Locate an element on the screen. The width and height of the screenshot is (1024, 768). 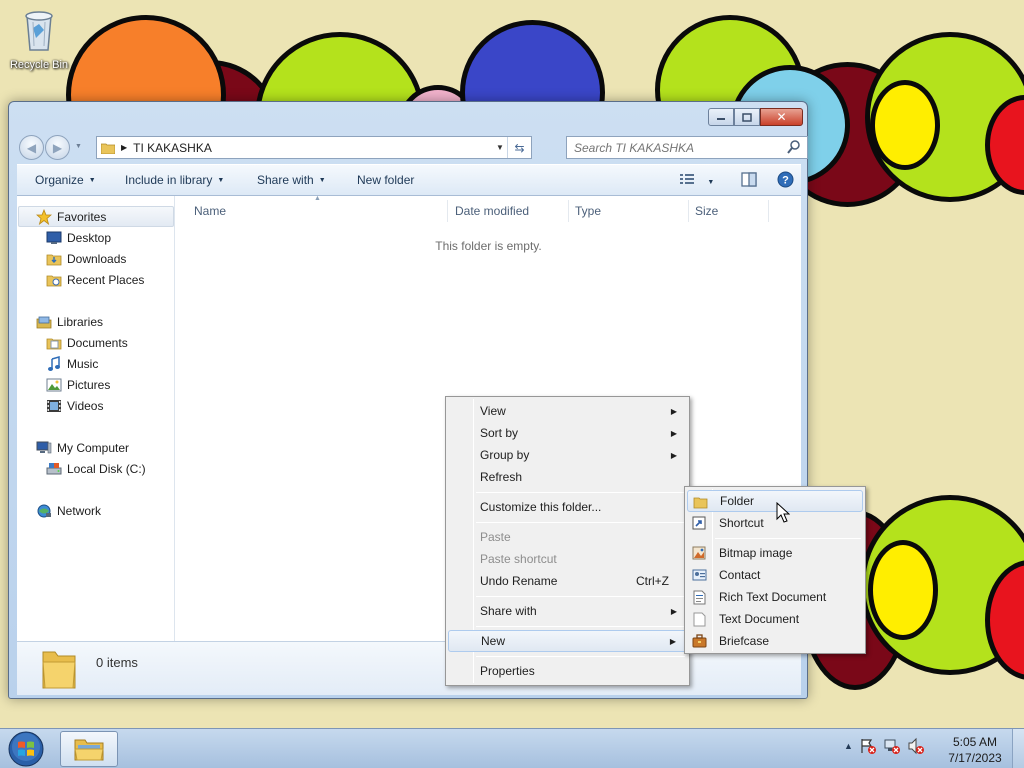
menu-item-new: New ▶ is located at coordinates (567, 641).